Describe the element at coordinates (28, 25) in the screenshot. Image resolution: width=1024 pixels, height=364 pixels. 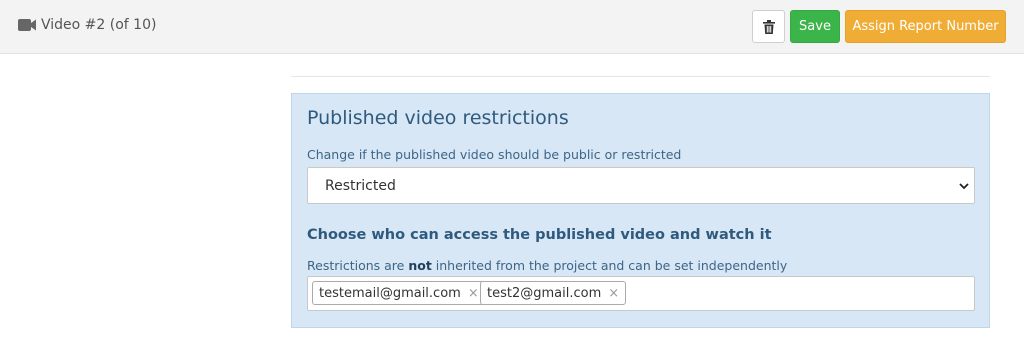
I see `video-camera-icon` at that location.